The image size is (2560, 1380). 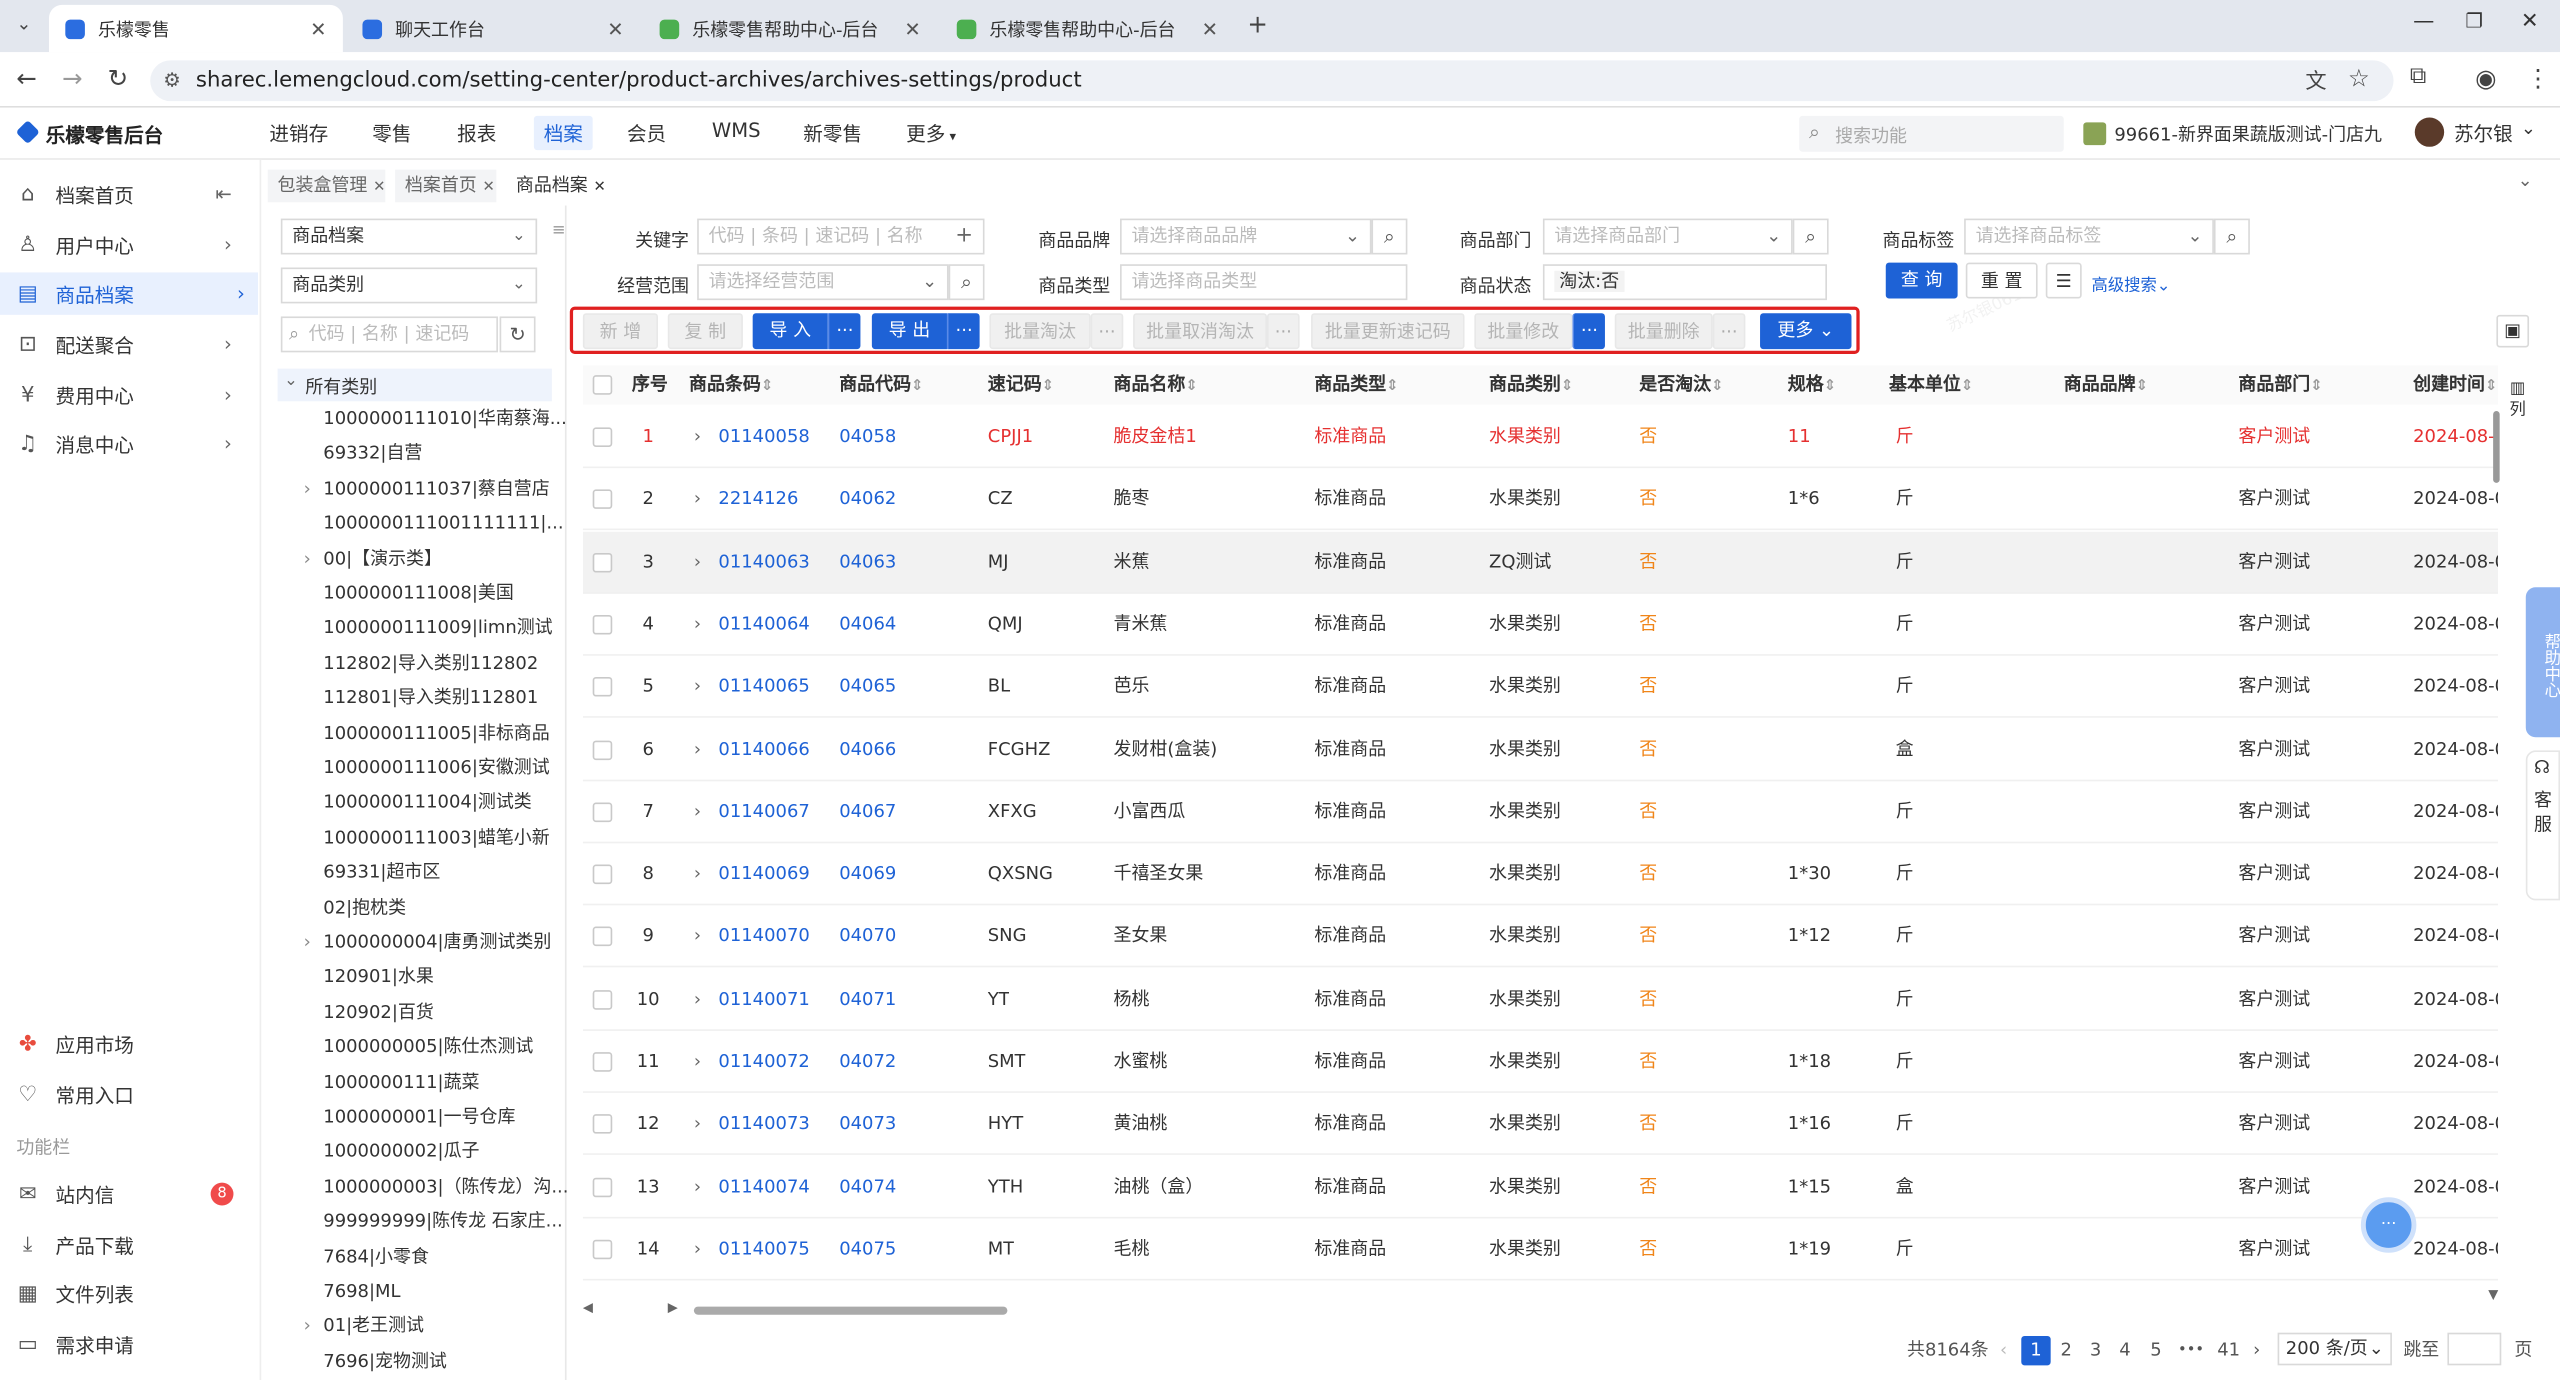 I want to click on code-link: 04074, so click(x=867, y=1187).